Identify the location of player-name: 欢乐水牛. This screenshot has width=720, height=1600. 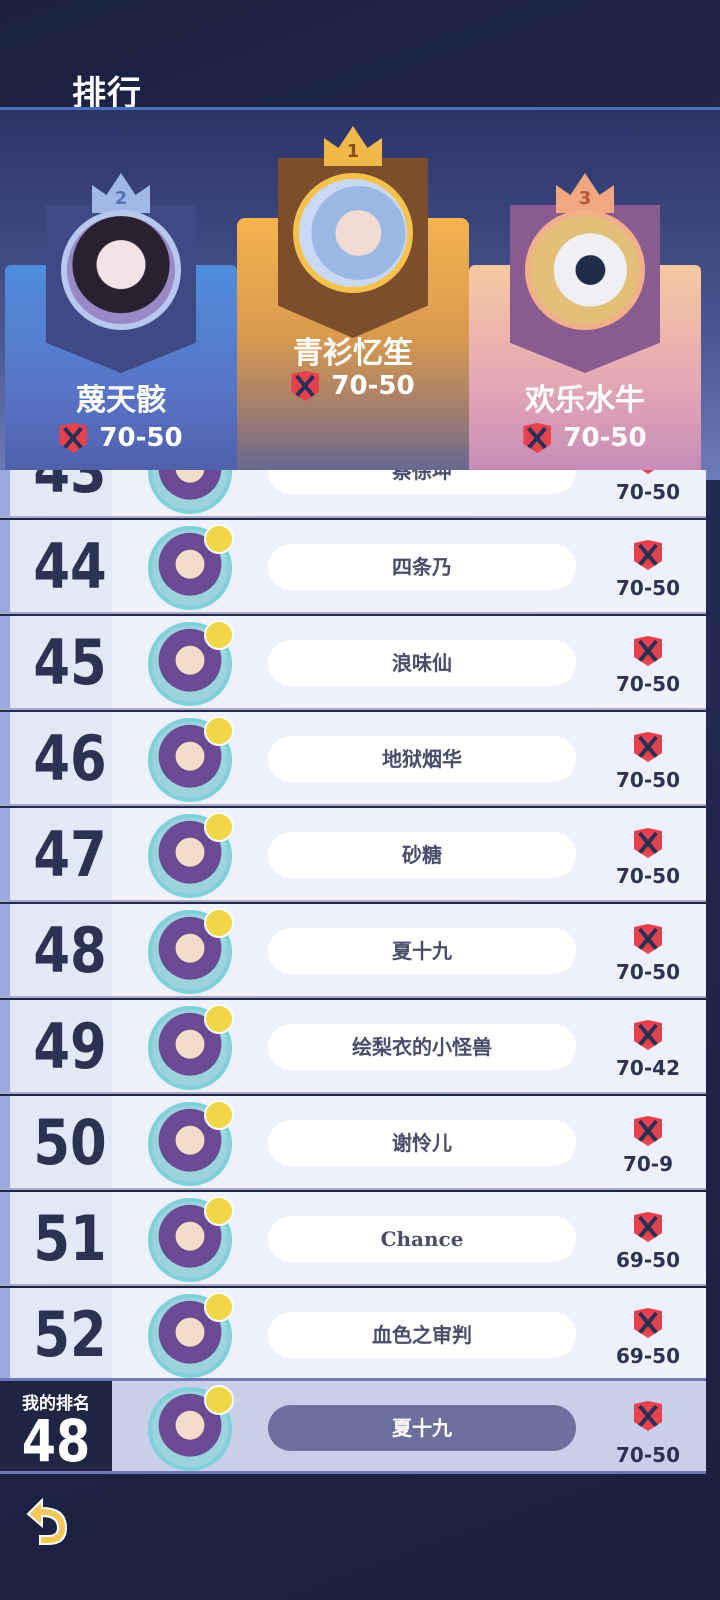
(585, 400).